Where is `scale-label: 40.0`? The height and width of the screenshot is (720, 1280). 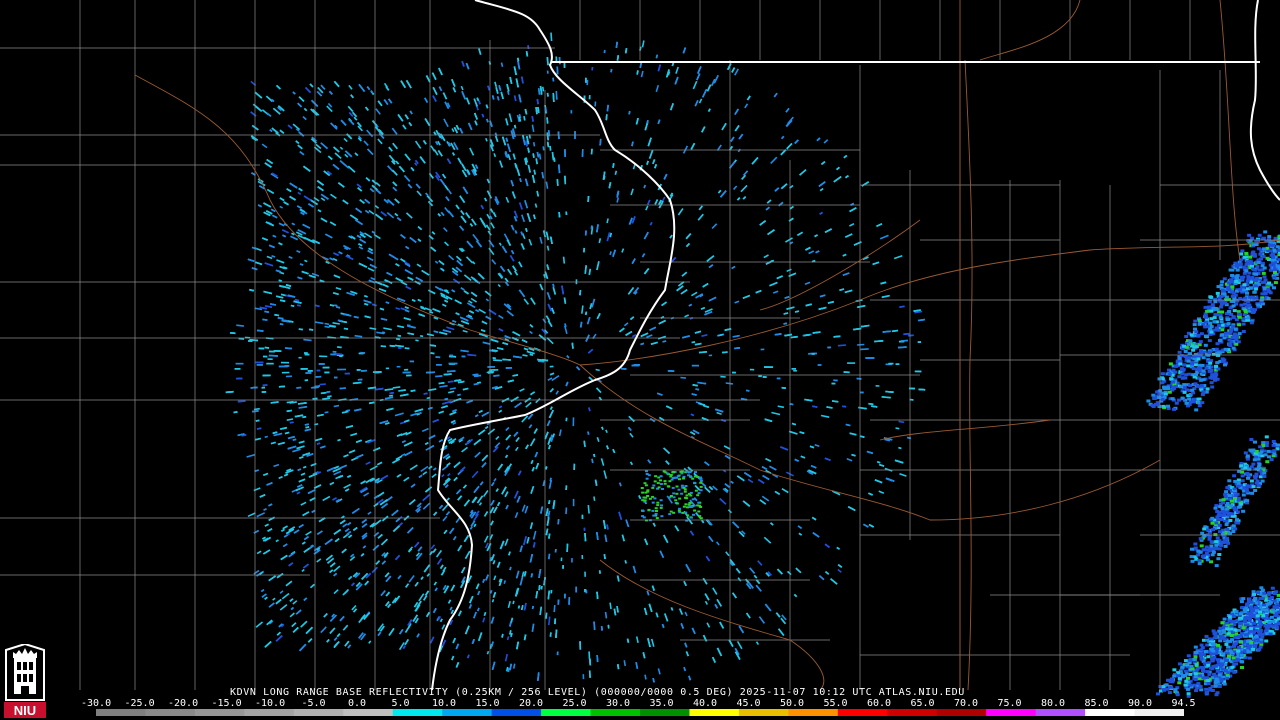 scale-label: 40.0 is located at coordinates (705, 703).